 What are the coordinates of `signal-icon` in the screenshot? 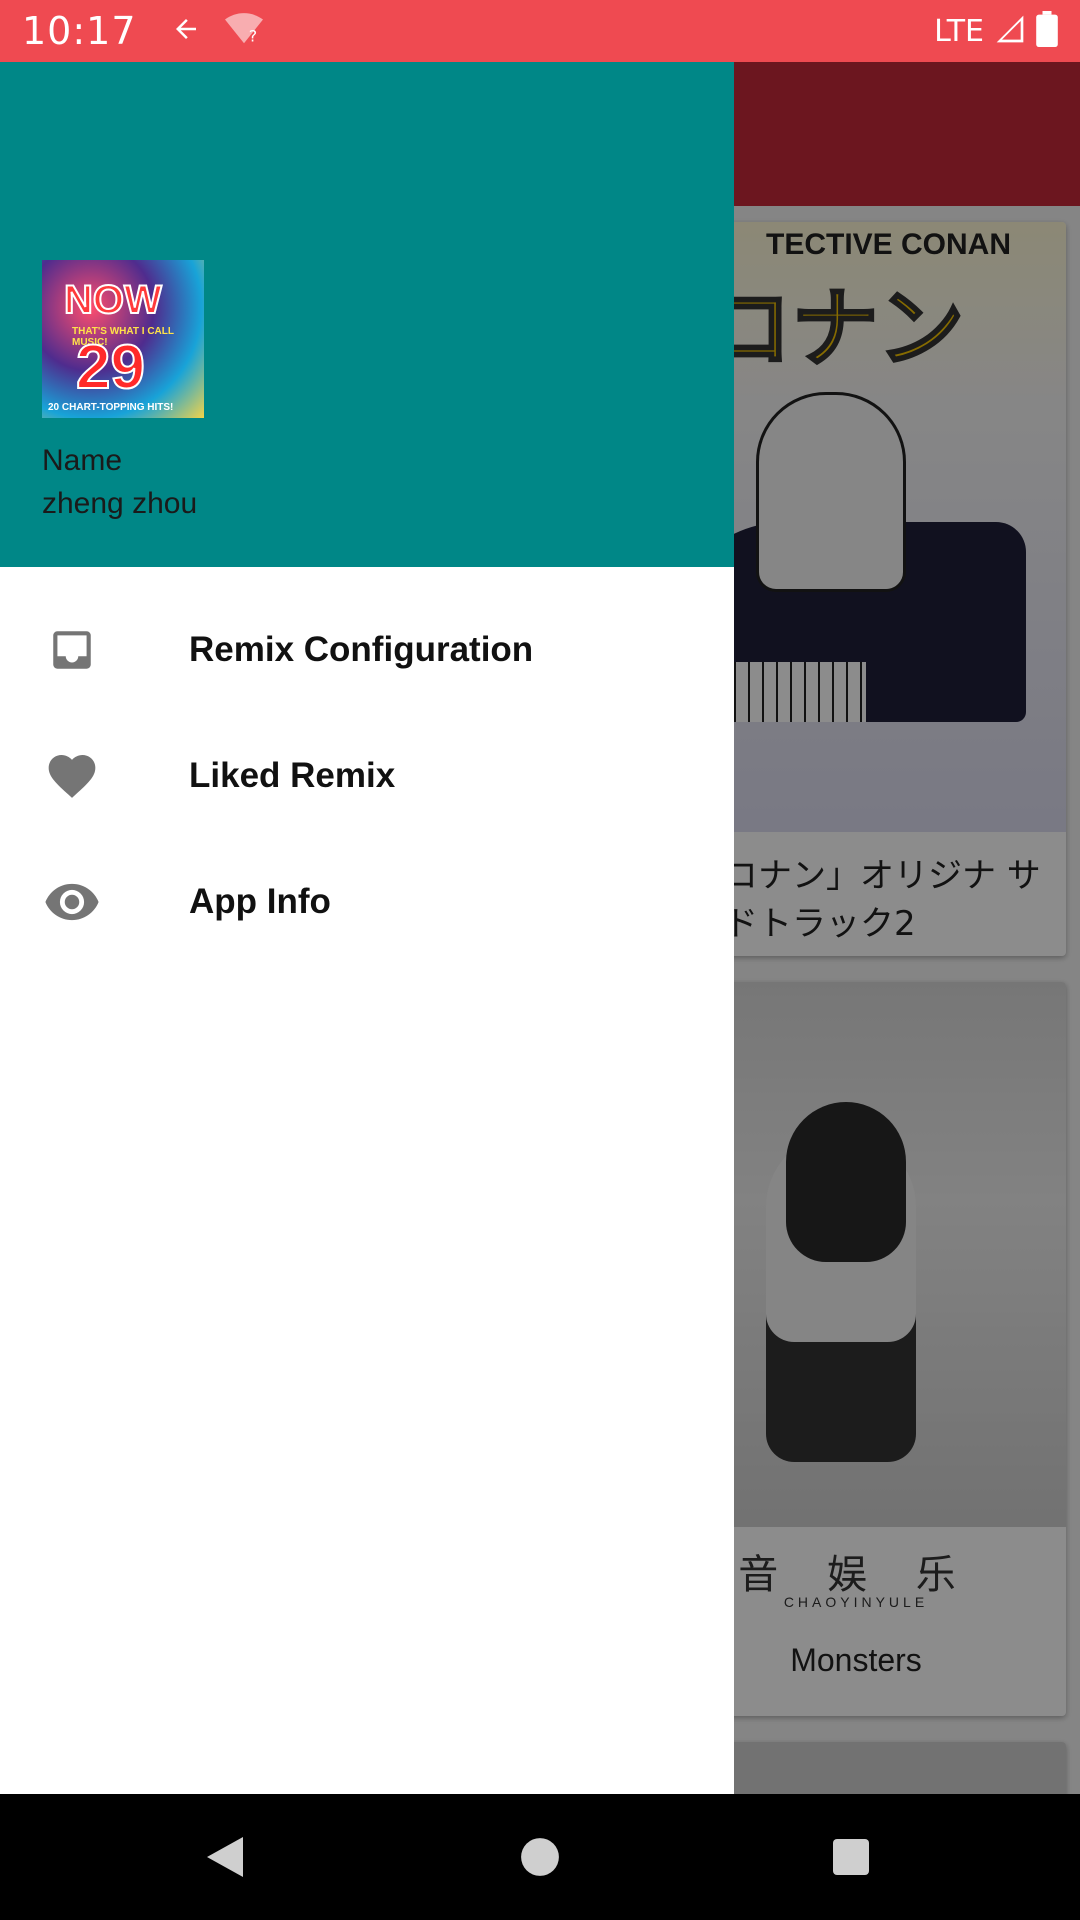 It's located at (1010, 31).